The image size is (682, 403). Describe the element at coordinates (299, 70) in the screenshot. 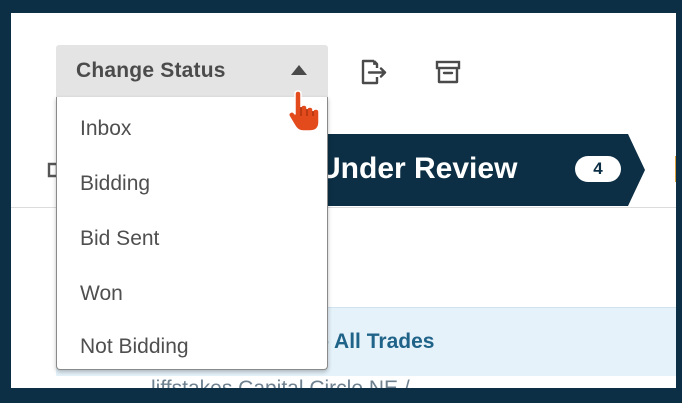

I see `caret-up-icon` at that location.